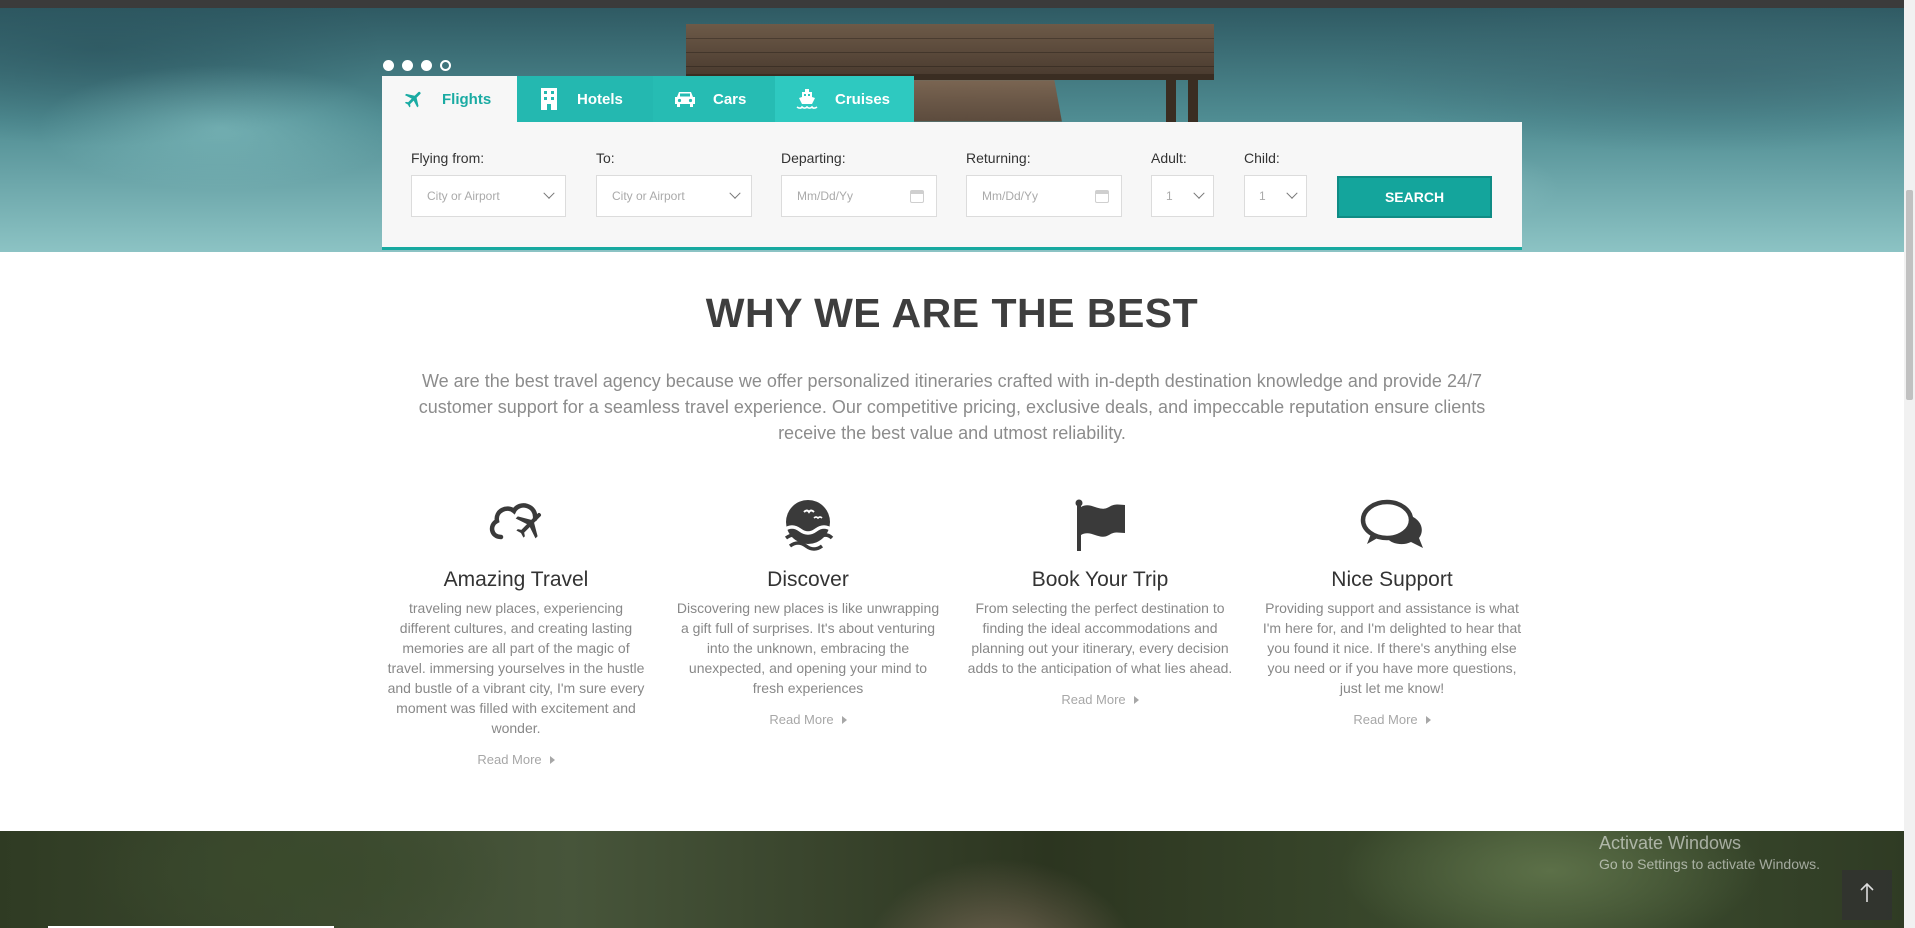 The height and width of the screenshot is (928, 1915). I want to click on departing-label: Departing:, so click(813, 158).